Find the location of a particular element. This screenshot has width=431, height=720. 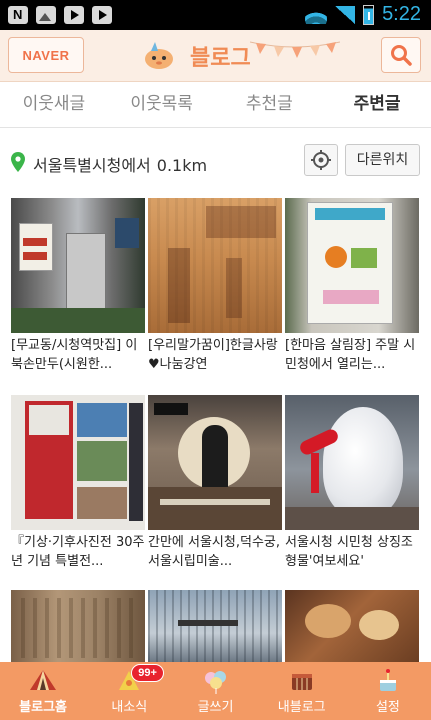

nav-label: 내소식 is located at coordinates (129, 707).